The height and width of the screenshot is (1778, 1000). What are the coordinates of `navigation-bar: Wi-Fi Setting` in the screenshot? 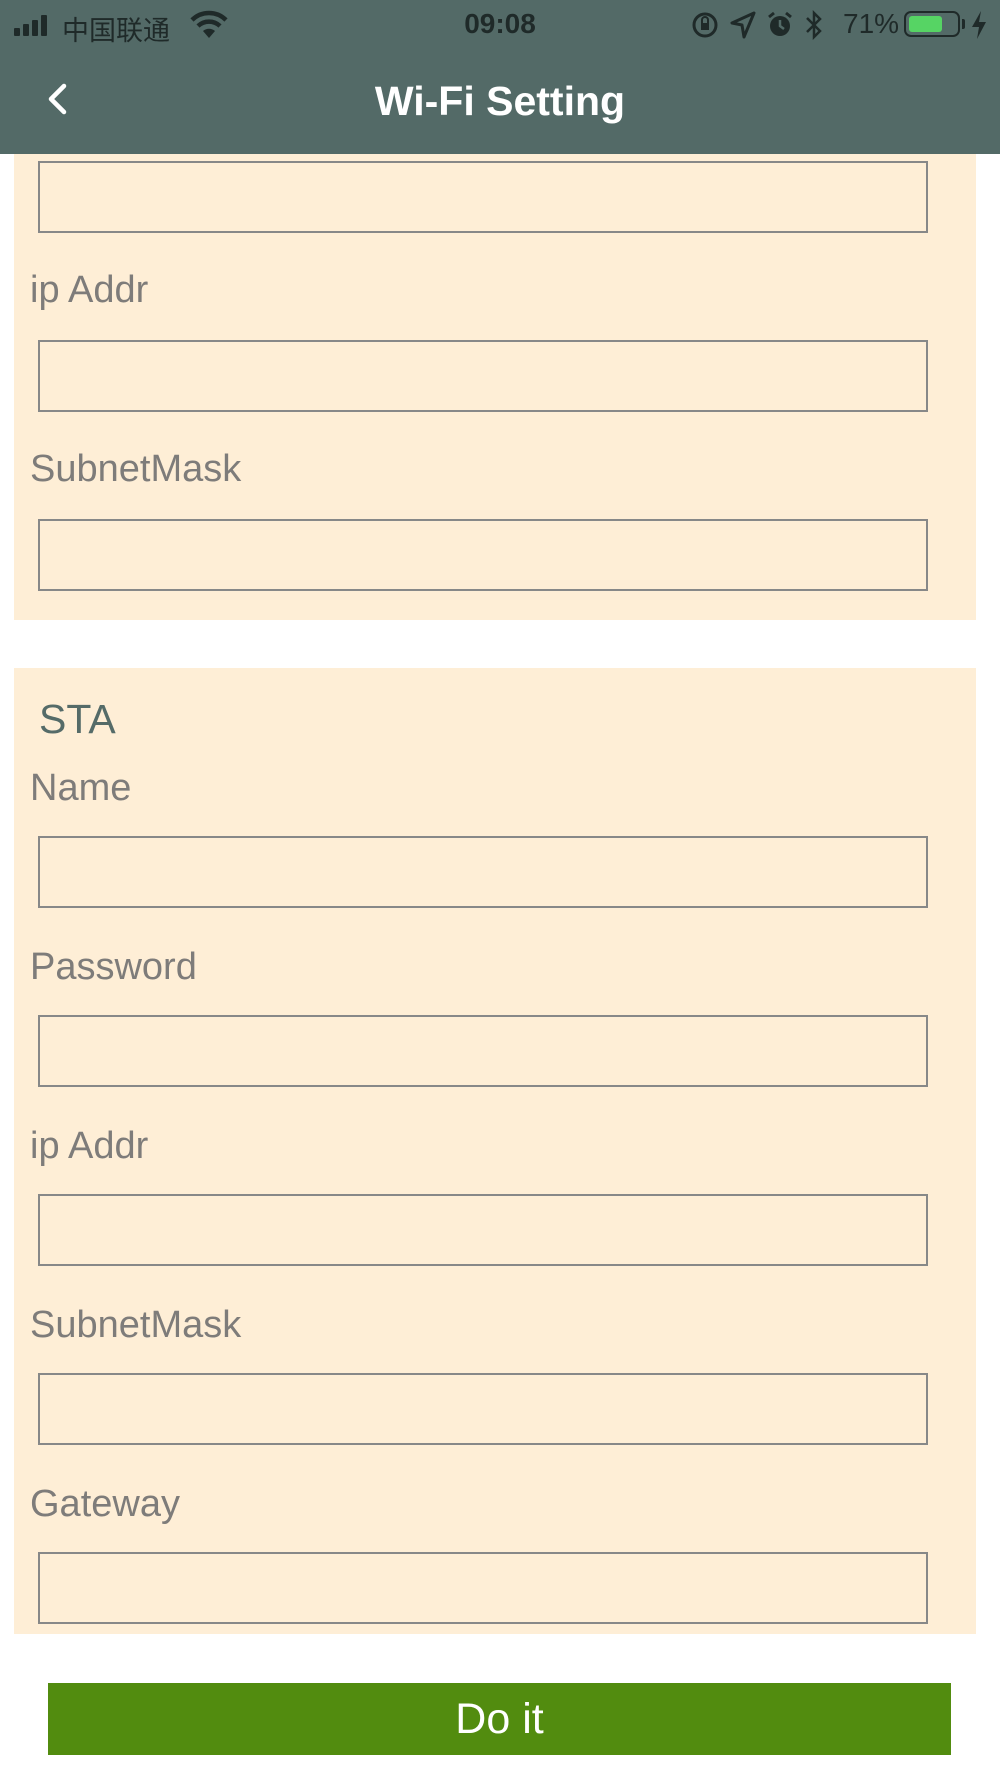 It's located at (500, 102).